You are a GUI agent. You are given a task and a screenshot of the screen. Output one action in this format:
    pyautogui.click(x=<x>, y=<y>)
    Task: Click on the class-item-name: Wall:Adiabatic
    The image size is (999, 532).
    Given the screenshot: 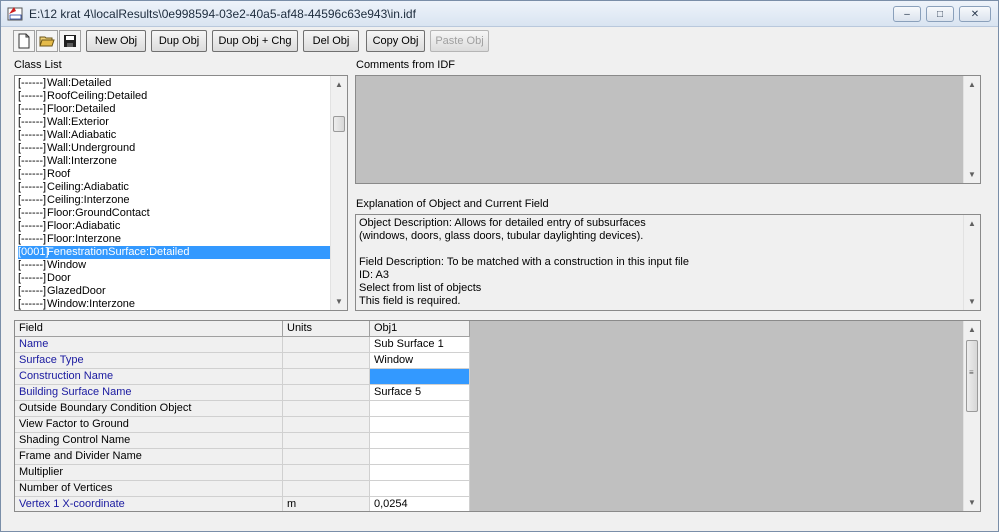 What is the action you would take?
    pyautogui.click(x=82, y=135)
    